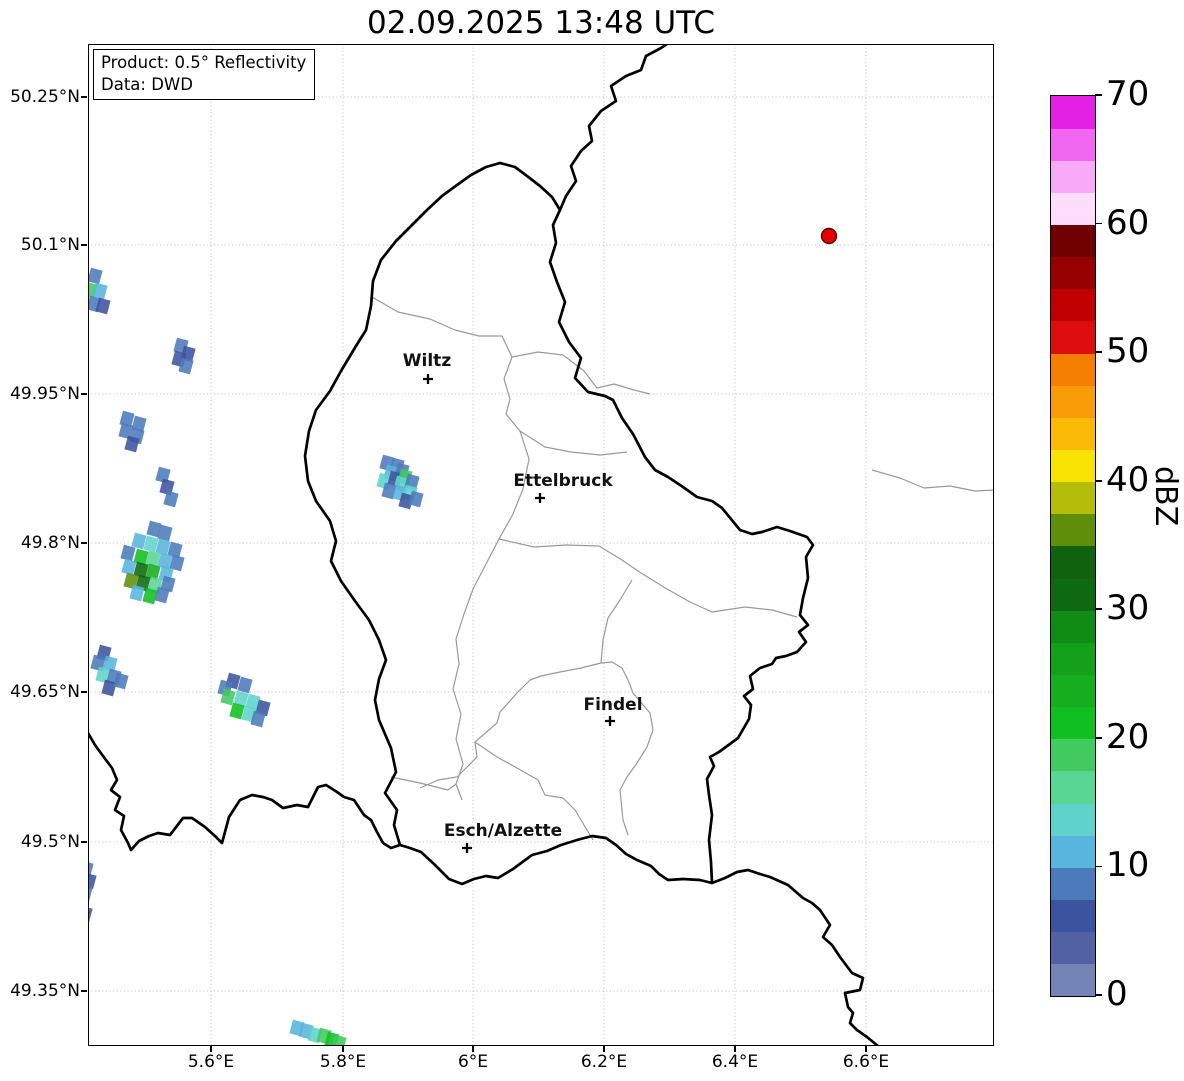  What do you see at coordinates (1128, 351) in the screenshot?
I see `colorbar-tick-label: 50` at bounding box center [1128, 351].